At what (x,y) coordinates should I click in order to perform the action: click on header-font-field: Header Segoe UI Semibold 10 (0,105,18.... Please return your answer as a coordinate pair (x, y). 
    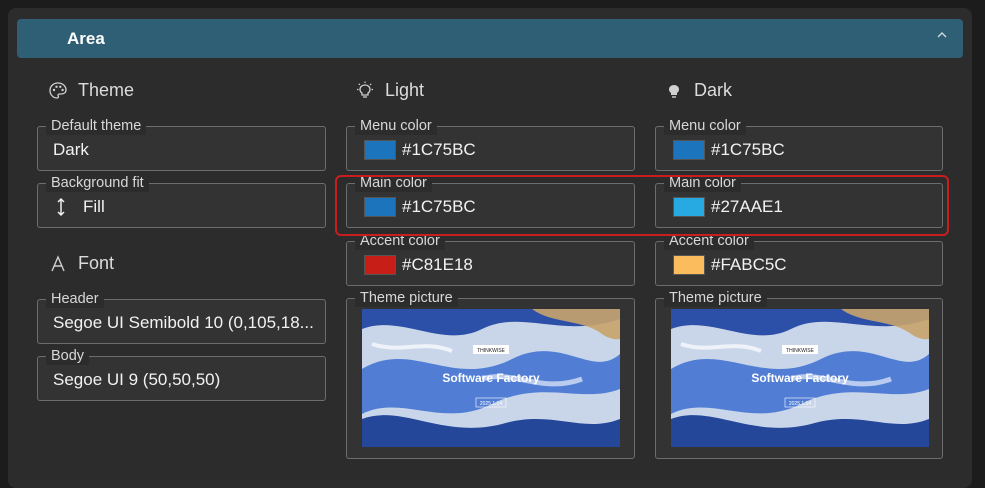
    Looking at the image, I should click on (181, 317).